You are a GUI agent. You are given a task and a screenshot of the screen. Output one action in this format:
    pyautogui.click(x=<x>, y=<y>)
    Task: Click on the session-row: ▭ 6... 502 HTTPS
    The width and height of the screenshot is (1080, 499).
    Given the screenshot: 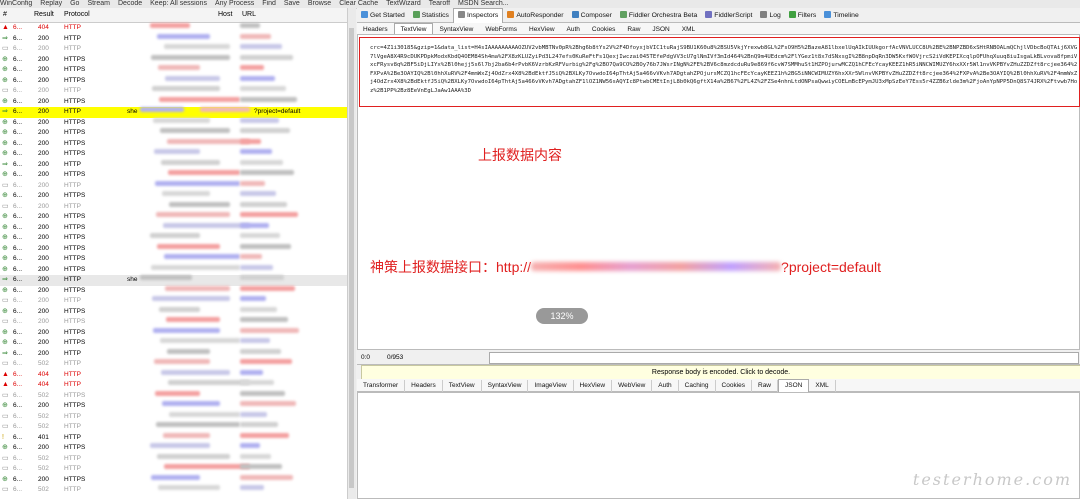 What is the action you would take?
    pyautogui.click(x=173, y=396)
    